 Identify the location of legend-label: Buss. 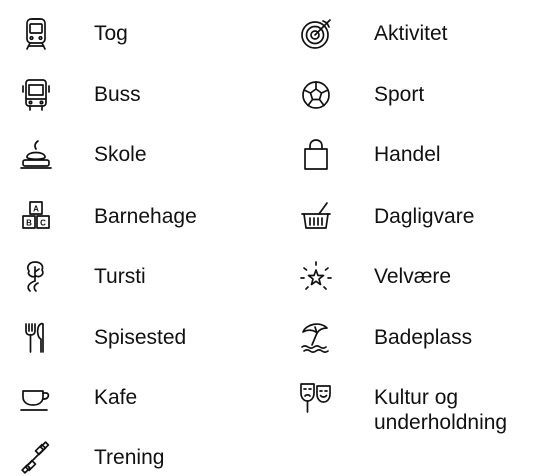
(117, 94).